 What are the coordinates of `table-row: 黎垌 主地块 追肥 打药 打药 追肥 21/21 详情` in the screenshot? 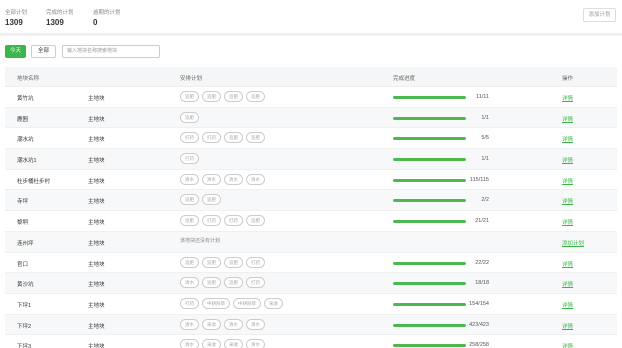 It's located at (311, 221).